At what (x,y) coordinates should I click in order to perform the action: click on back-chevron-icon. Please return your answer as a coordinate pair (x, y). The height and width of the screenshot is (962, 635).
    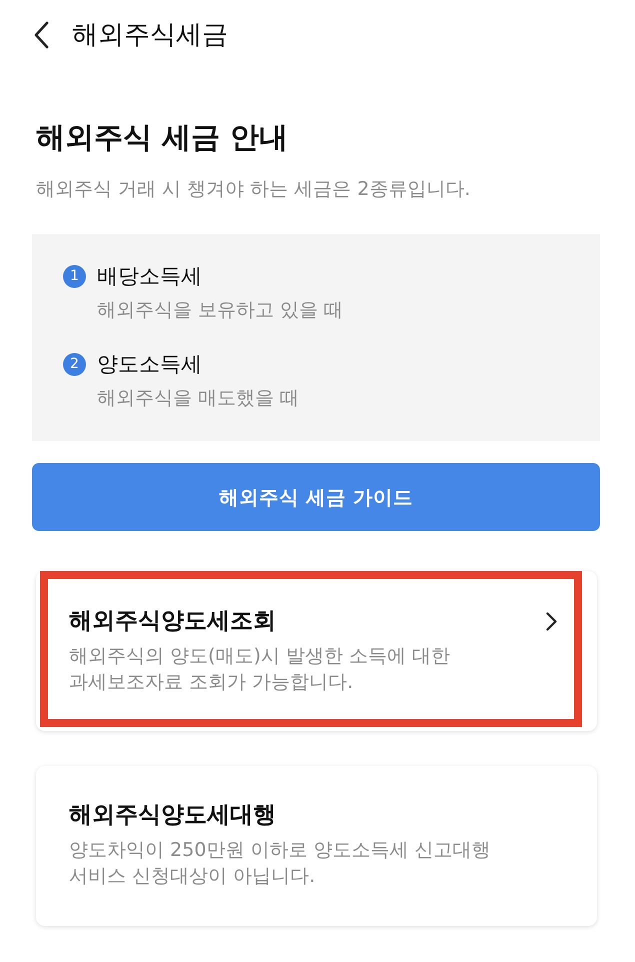
    Looking at the image, I should click on (41, 35).